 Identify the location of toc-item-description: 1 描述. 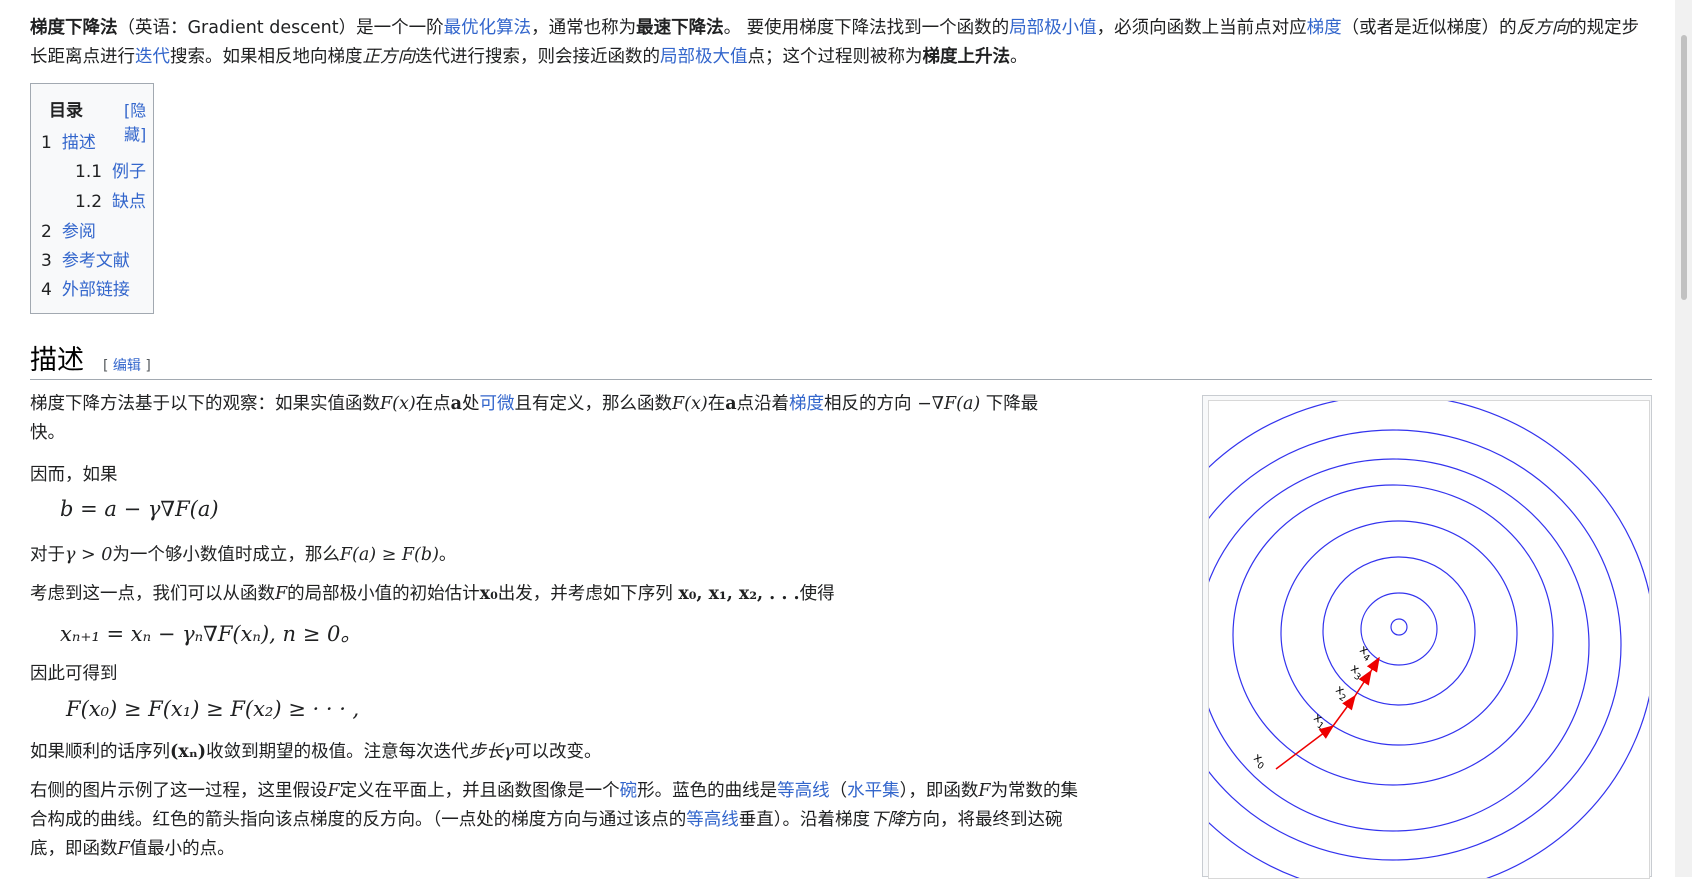
(68, 140).